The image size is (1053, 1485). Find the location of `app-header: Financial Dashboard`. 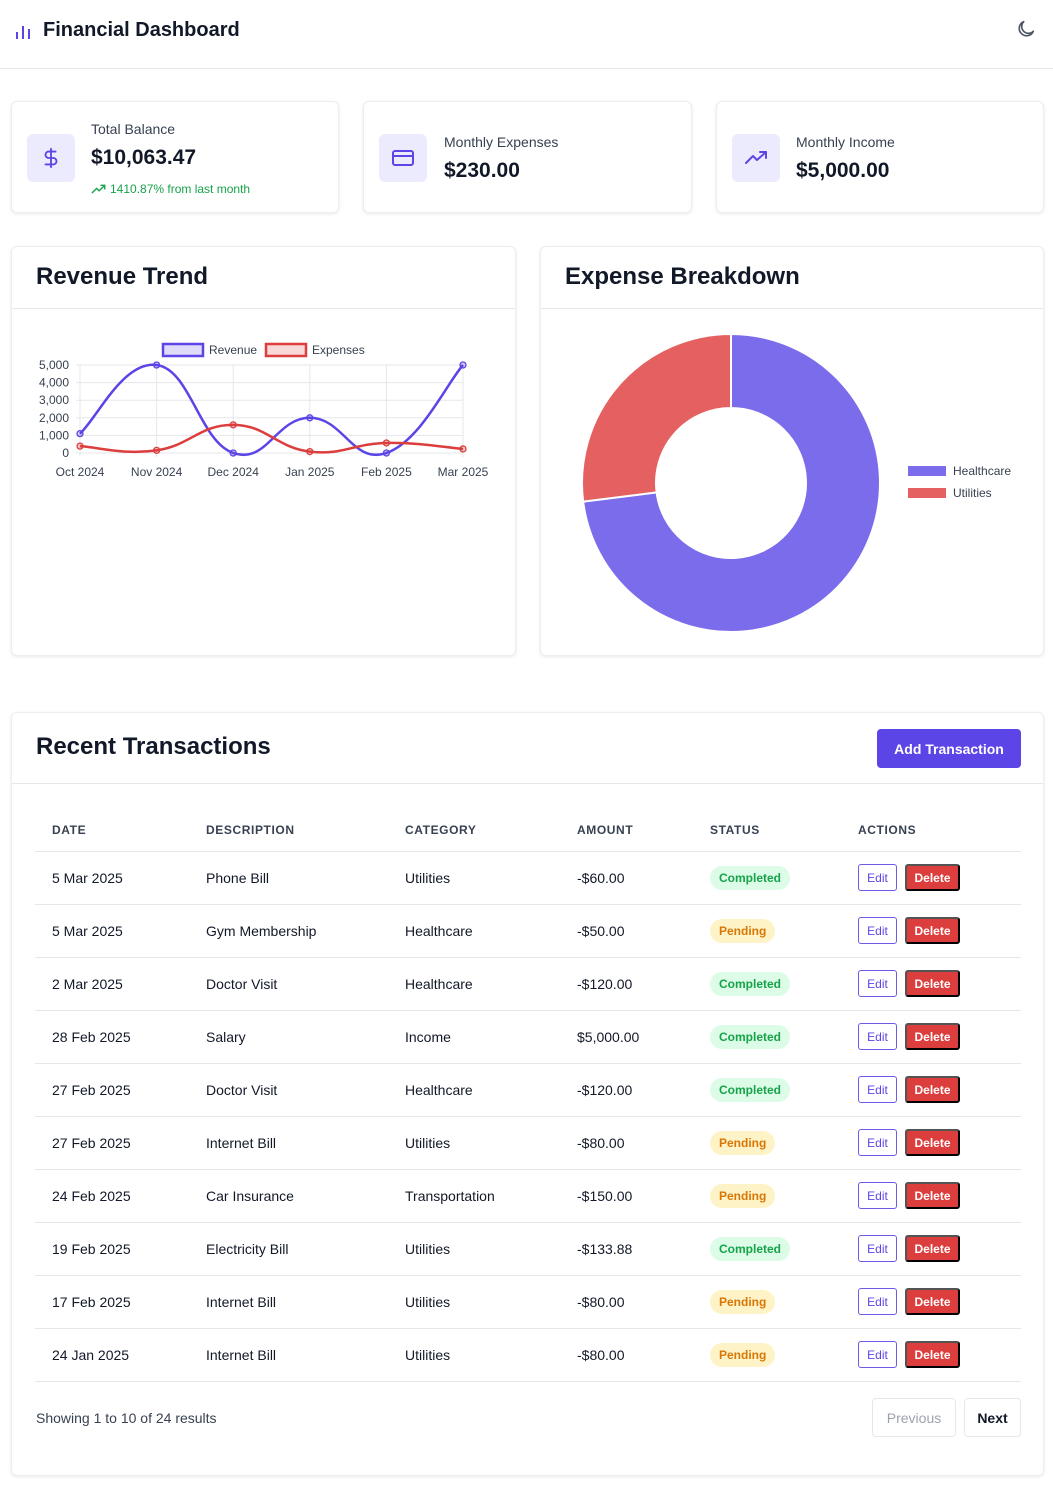

app-header: Financial Dashboard is located at coordinates (526, 34).